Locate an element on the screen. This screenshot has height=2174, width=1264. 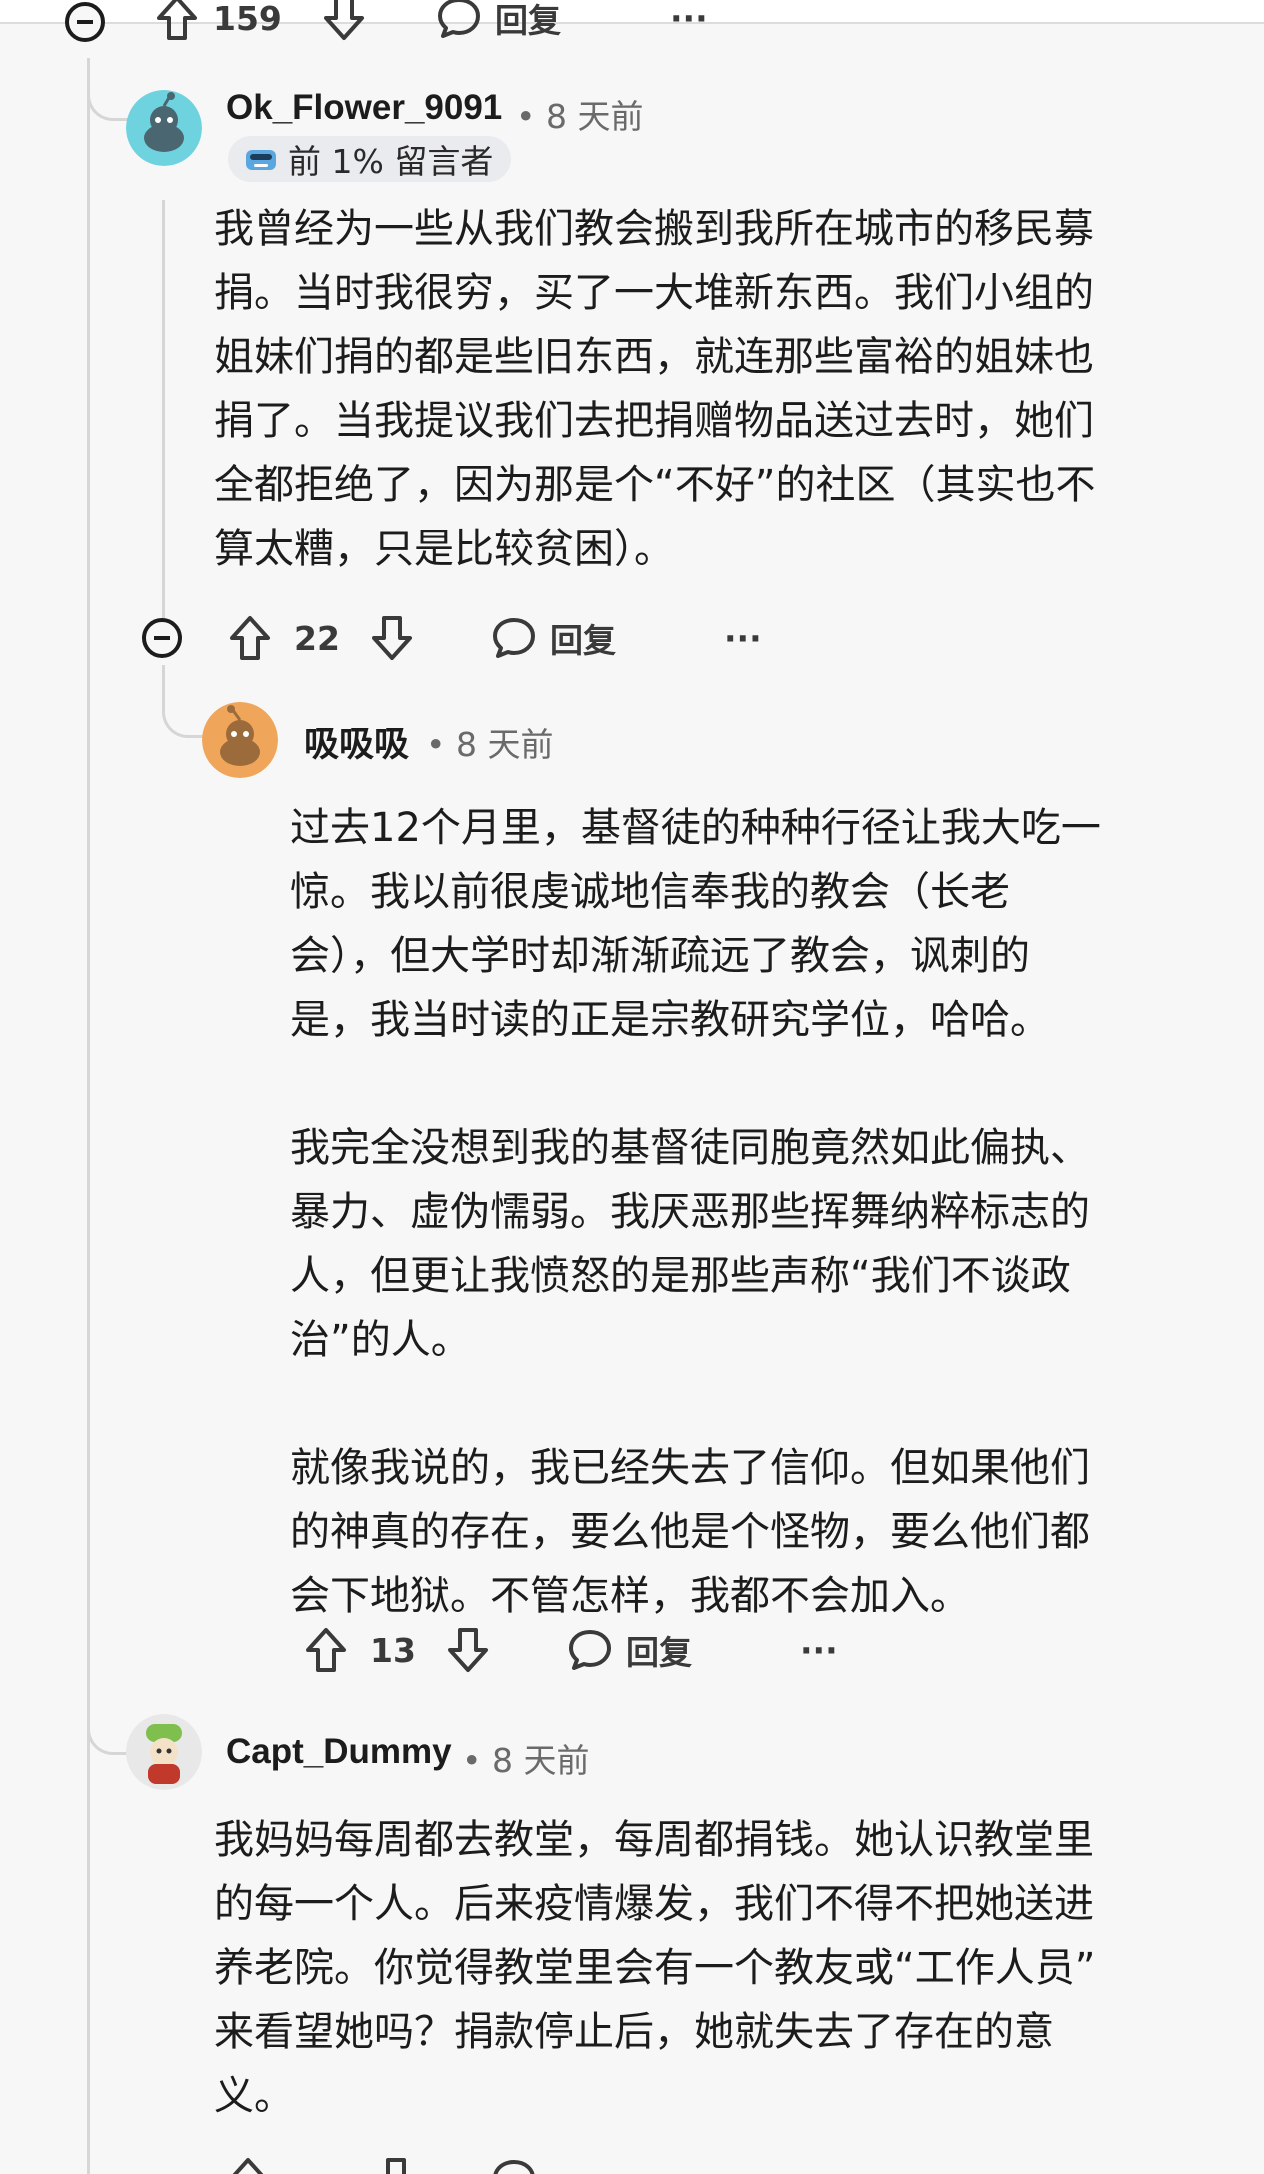
upvote-button: 159 is located at coordinates (218, 22).